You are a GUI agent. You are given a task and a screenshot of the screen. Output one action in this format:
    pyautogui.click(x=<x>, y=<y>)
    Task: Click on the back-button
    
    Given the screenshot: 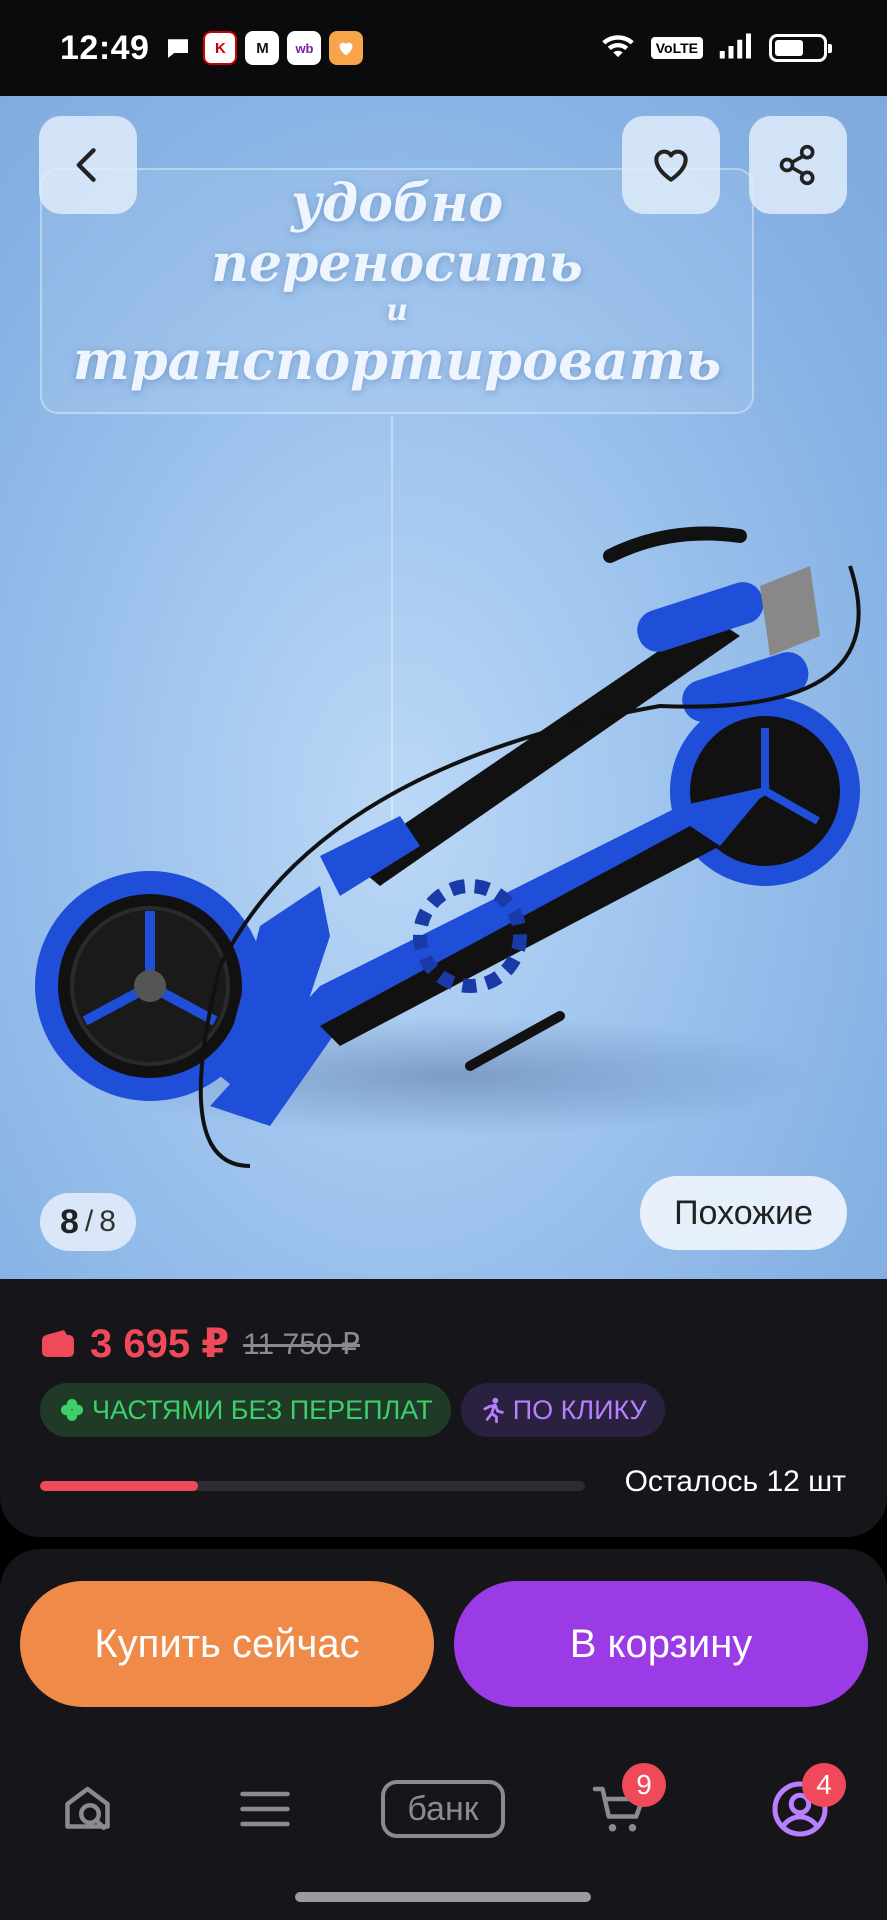 What is the action you would take?
    pyautogui.click(x=88, y=165)
    